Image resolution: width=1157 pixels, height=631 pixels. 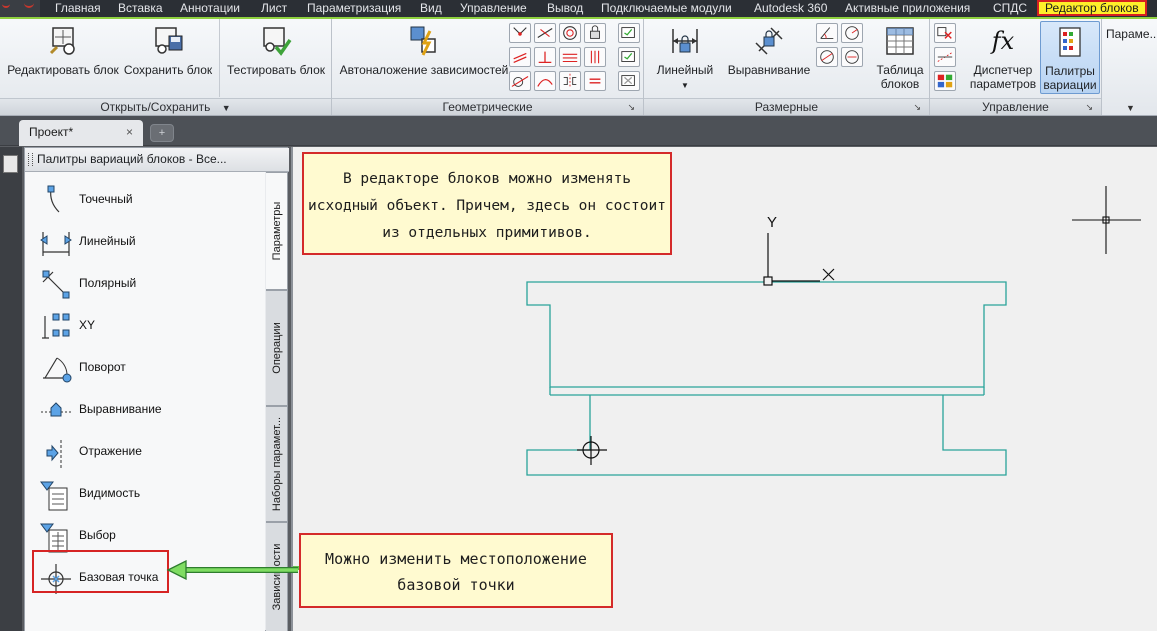 I want to click on aligned-dimension-button: Выравнивание, so click(x=769, y=51).